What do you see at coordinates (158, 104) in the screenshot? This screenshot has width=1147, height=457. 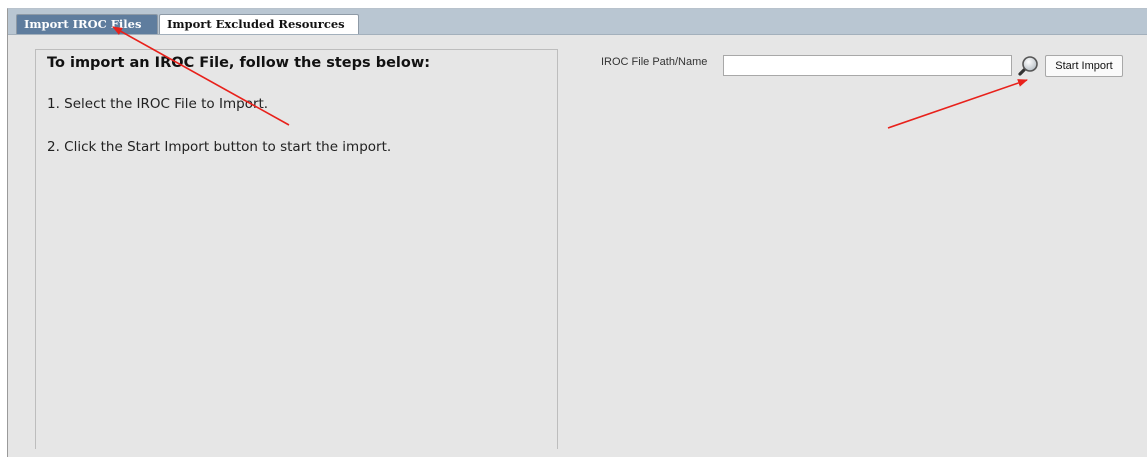 I see `instruction-step-1: 1. Select the IROC File to Import.` at bounding box center [158, 104].